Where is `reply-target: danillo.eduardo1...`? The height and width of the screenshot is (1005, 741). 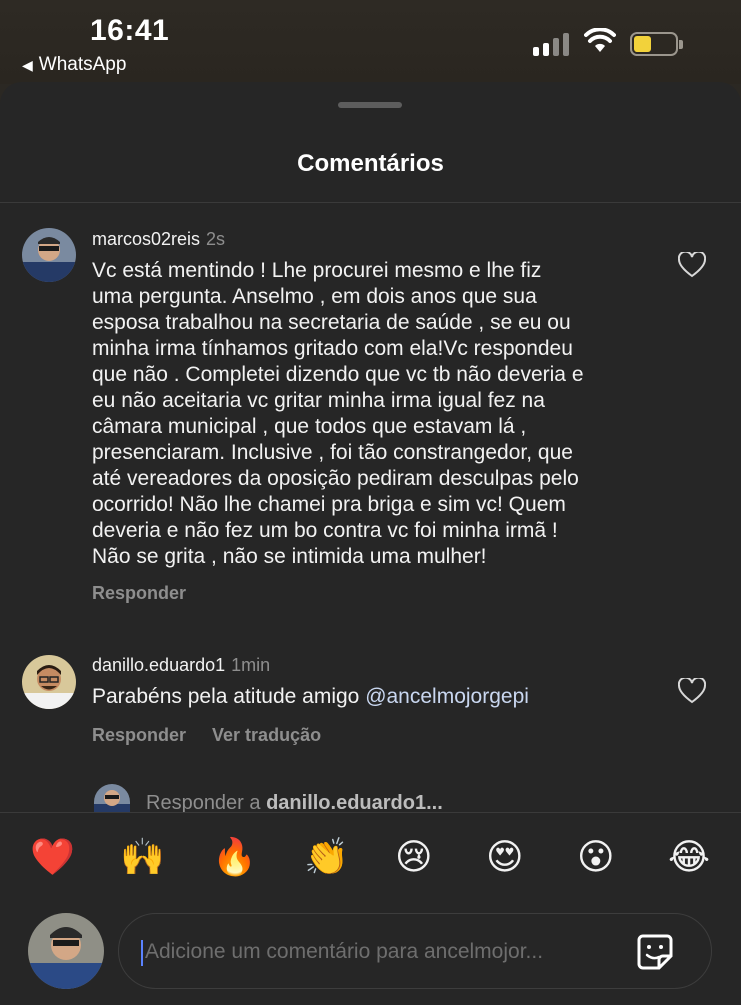
reply-target: danillo.eduardo1... is located at coordinates (354, 803).